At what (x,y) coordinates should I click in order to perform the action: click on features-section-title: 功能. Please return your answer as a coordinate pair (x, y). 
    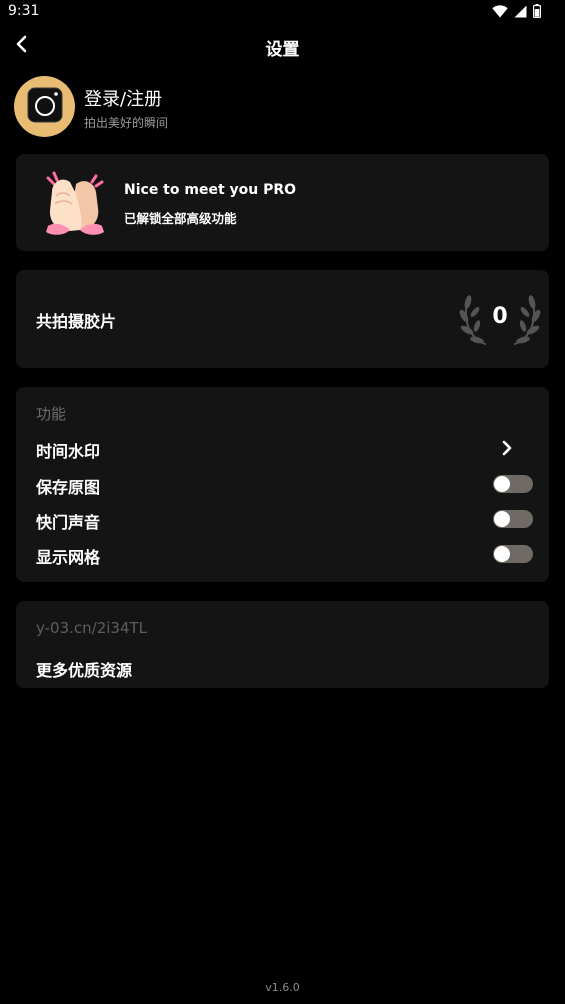
    Looking at the image, I should click on (51, 414).